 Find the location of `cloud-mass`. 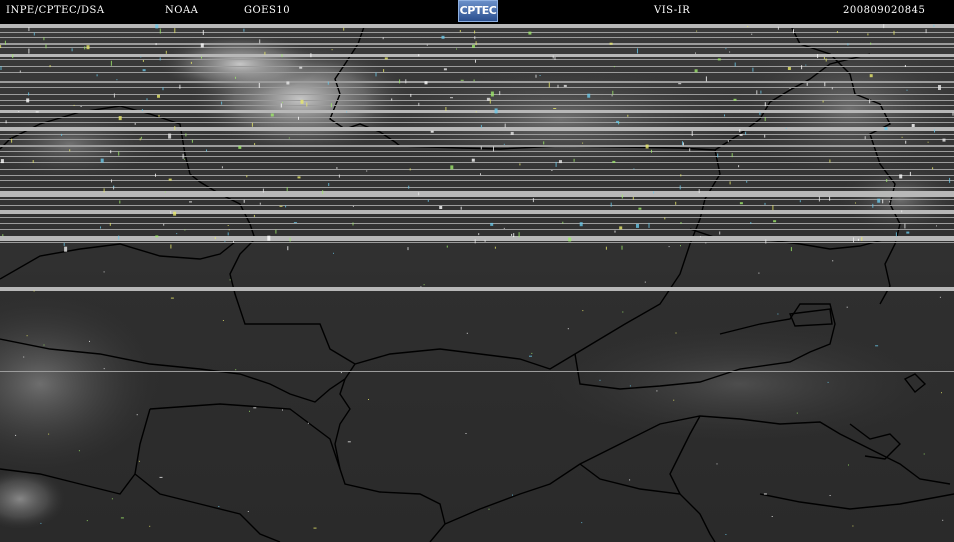

cloud-mass is located at coordinates (740, 384).